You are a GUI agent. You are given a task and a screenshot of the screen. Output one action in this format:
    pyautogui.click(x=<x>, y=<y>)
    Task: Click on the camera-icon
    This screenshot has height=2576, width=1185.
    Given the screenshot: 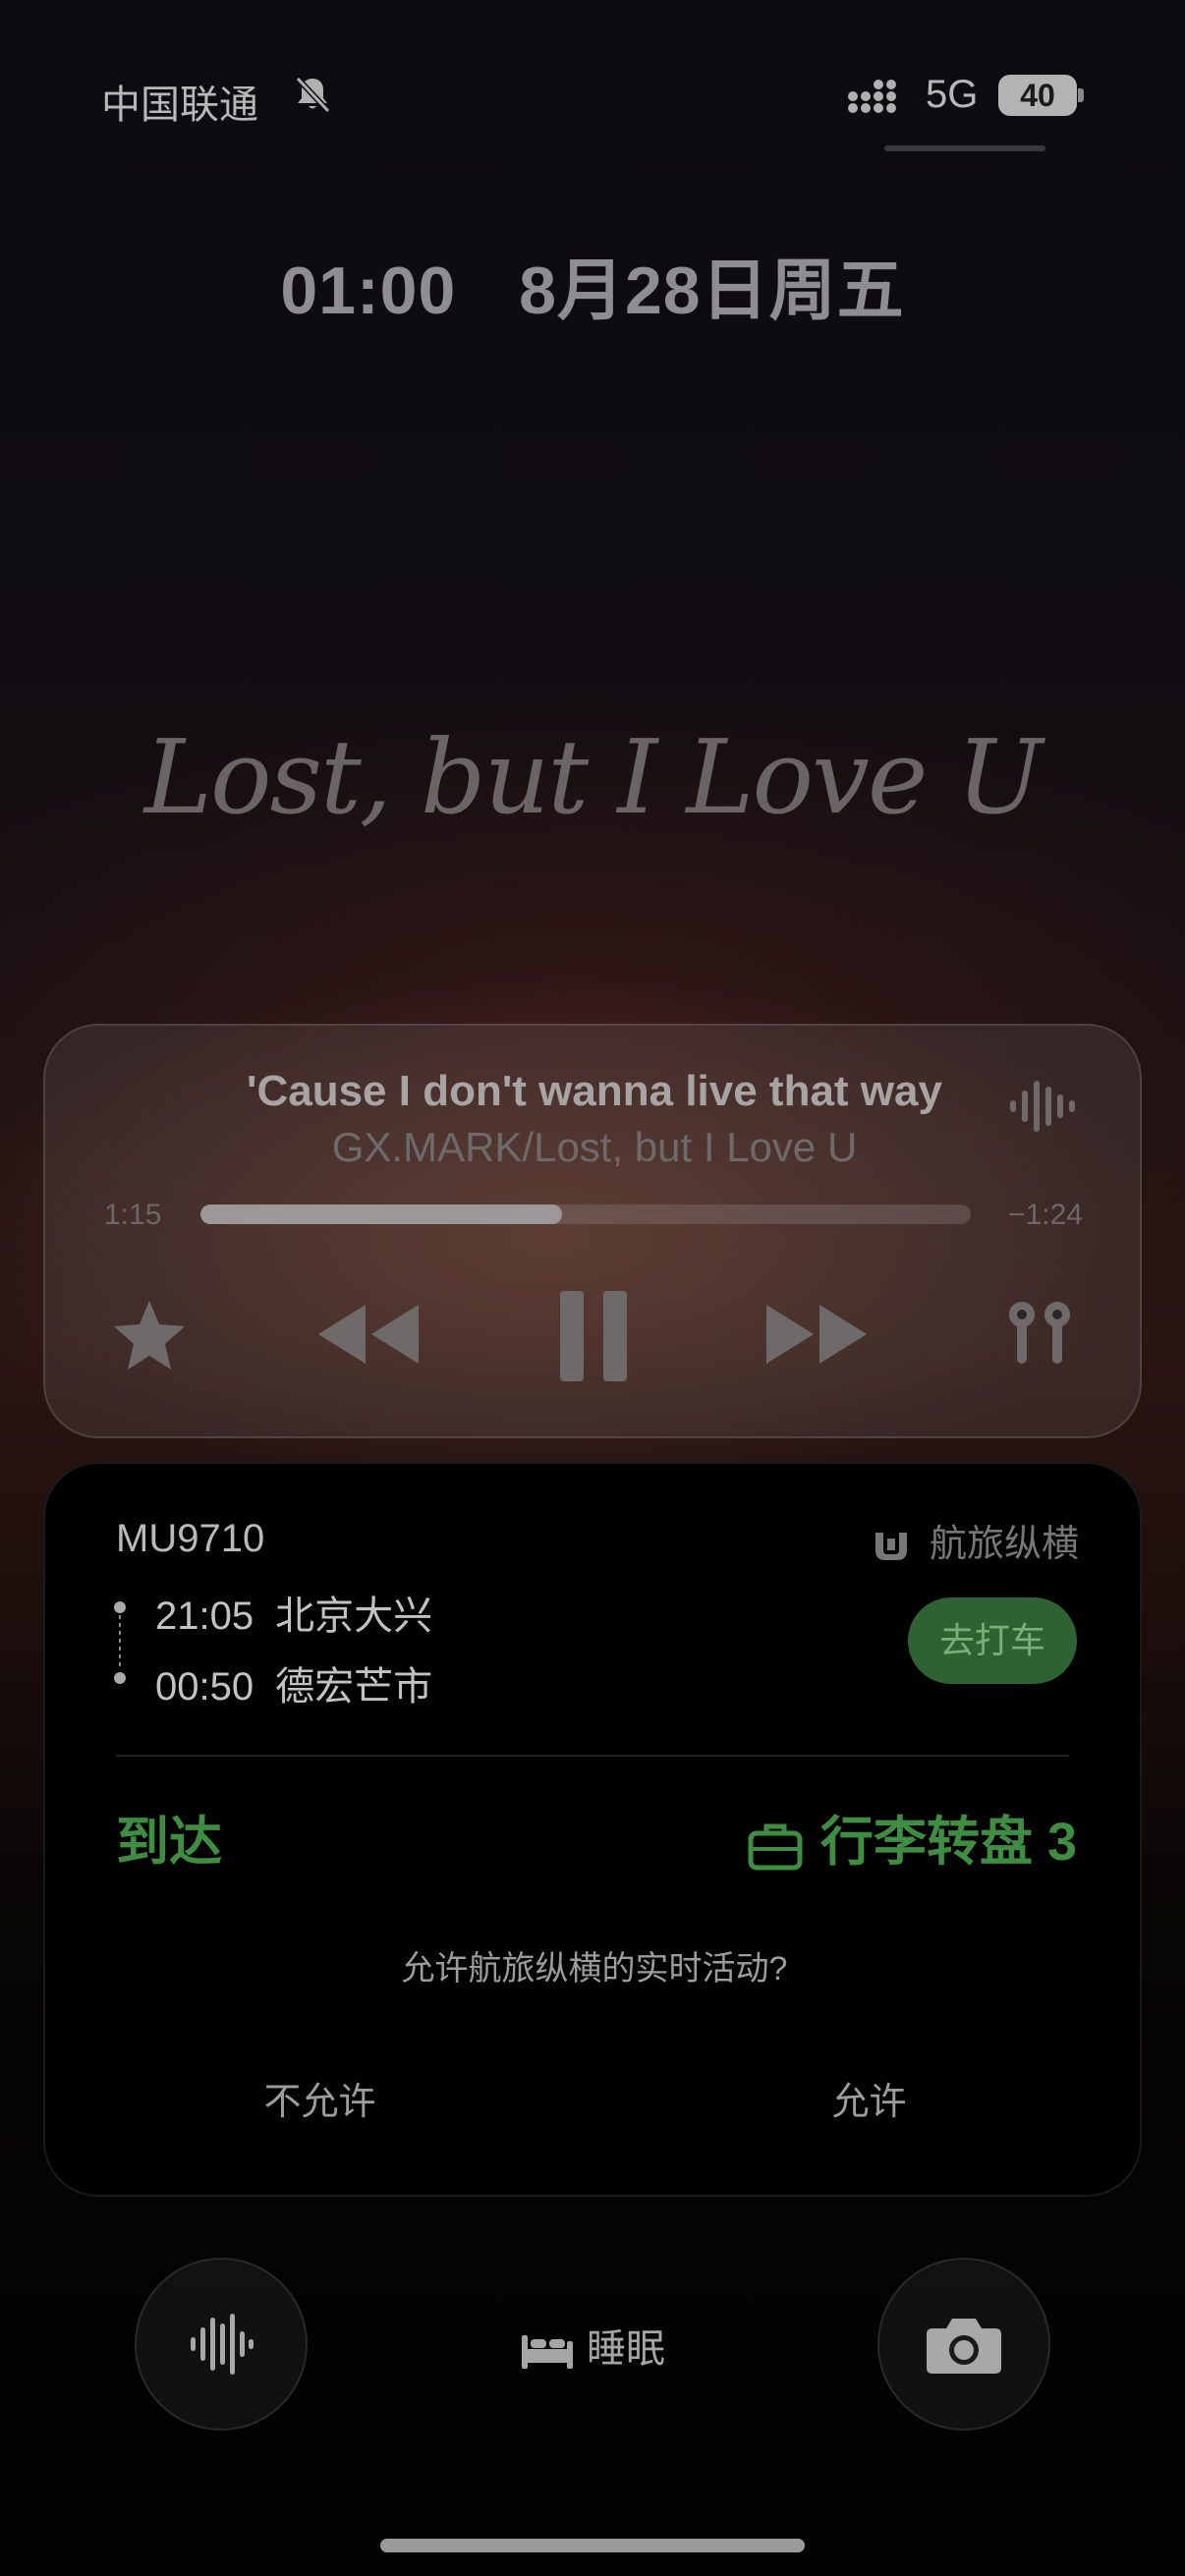 What is the action you would take?
    pyautogui.click(x=964, y=2346)
    